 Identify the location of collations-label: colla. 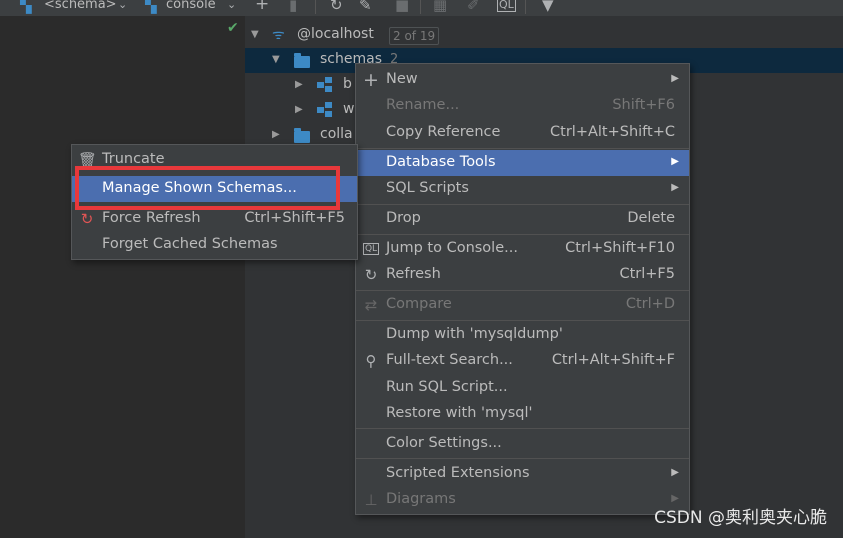
(336, 134).